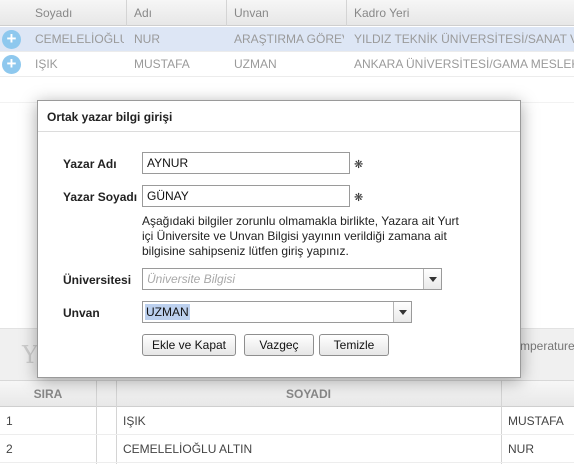  What do you see at coordinates (279, 345) in the screenshot?
I see `cancel-button: Vazgeç` at bounding box center [279, 345].